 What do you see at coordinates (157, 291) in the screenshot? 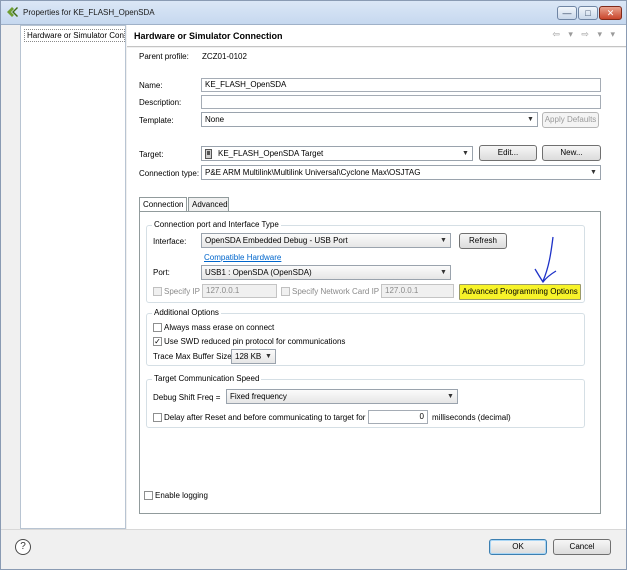
I see `specify-ip-checkbox` at bounding box center [157, 291].